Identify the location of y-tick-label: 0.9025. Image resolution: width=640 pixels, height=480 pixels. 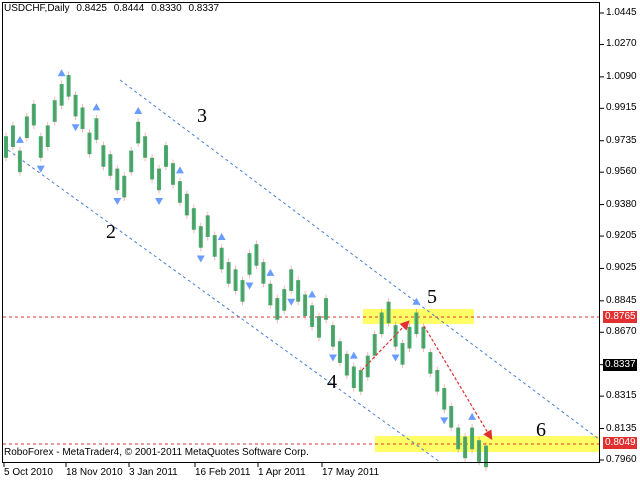
(621, 268).